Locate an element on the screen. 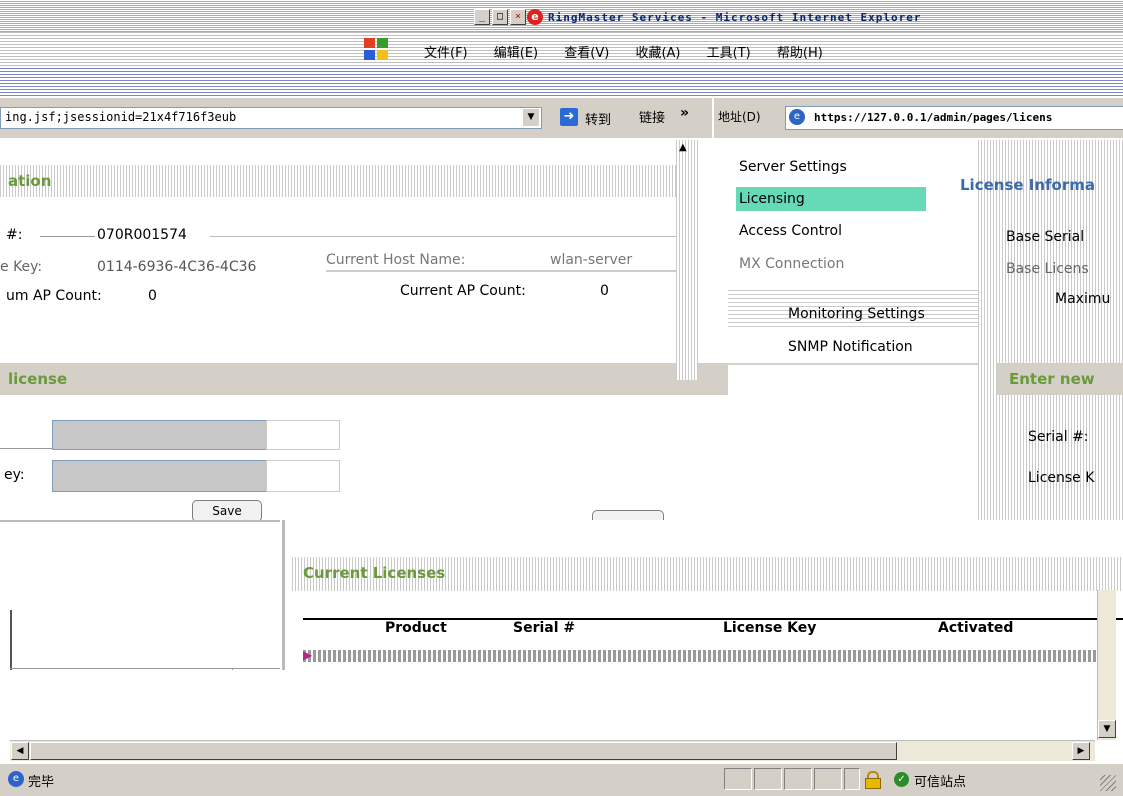  nav-licensing: Licensing is located at coordinates (772, 199).